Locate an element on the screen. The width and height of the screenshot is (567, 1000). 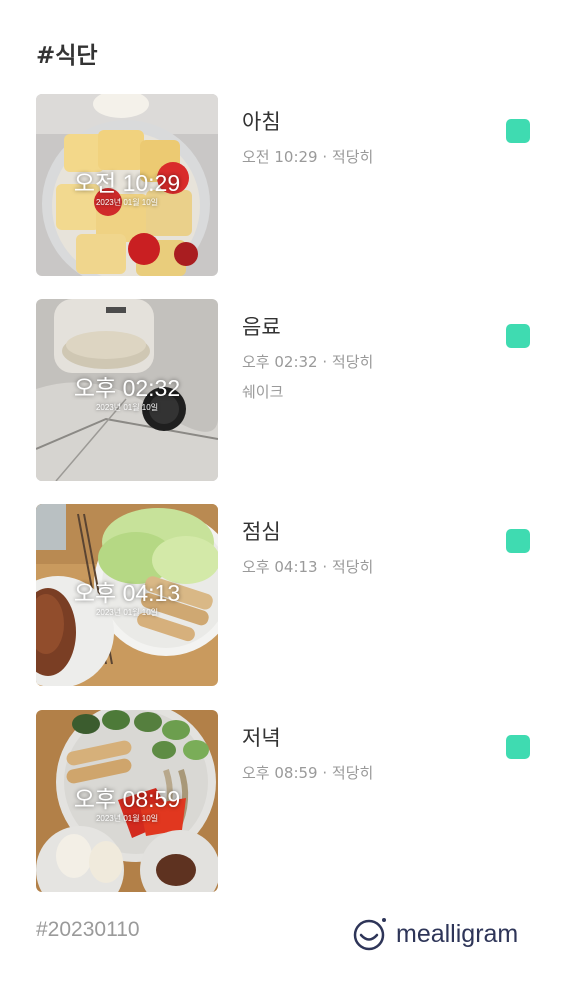
page-title: #식단 is located at coordinates (67, 56).